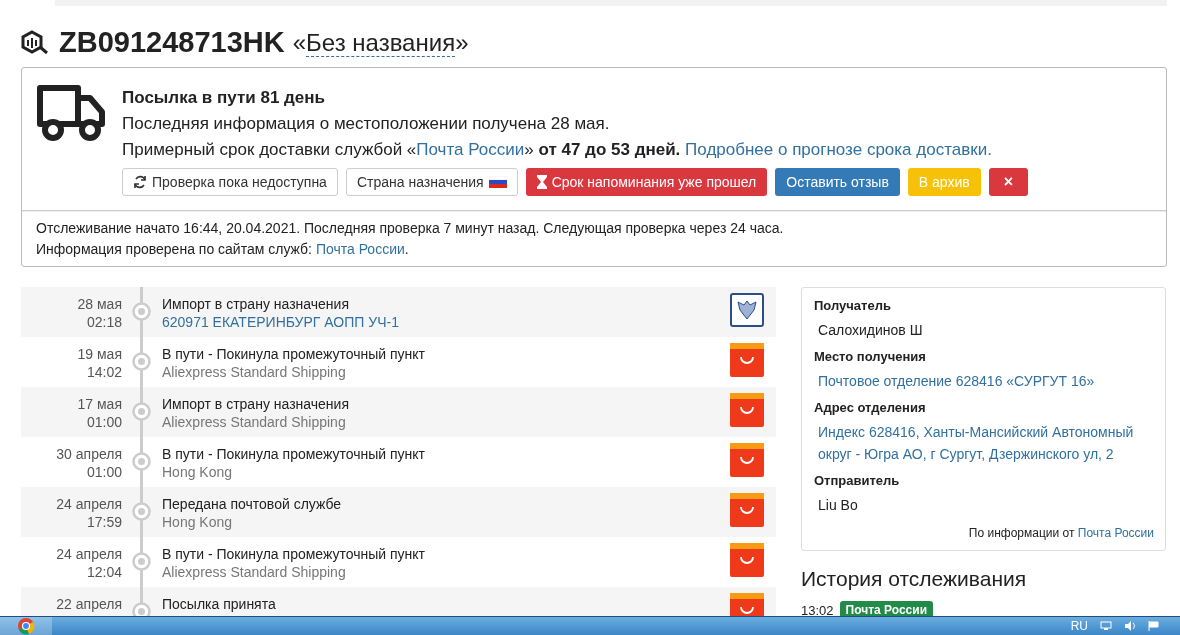  What do you see at coordinates (219, 604) in the screenshot?
I see `event-title: Посылка принята` at bounding box center [219, 604].